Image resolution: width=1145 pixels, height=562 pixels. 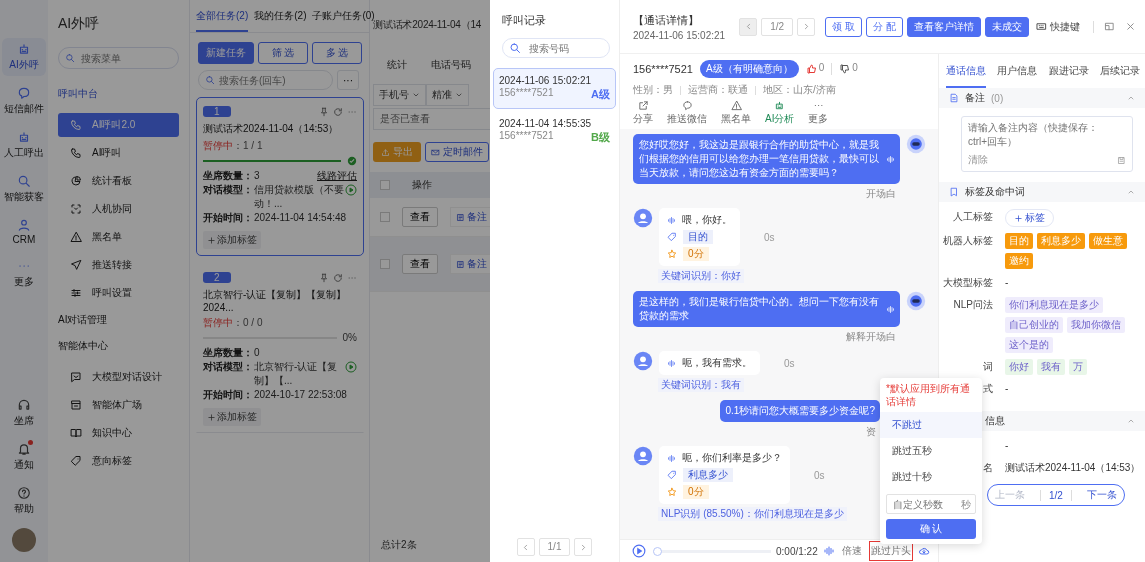 I want to click on nav-item: 统计看板, so click(x=118, y=181).